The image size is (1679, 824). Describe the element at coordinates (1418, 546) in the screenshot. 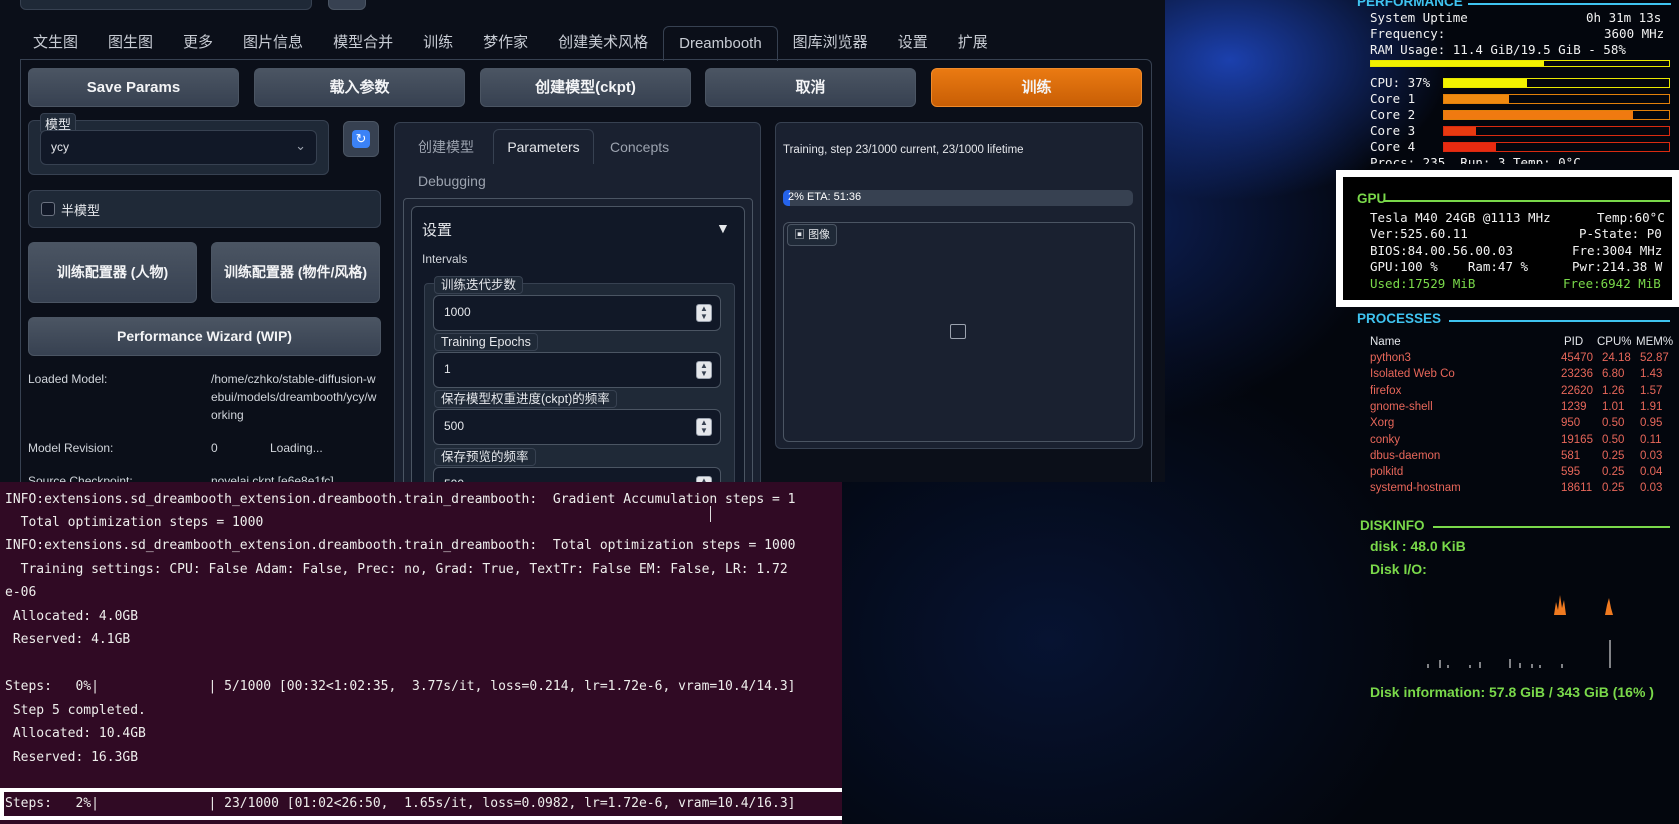

I see `disk-usage: disk : 48.0 KiB` at that location.